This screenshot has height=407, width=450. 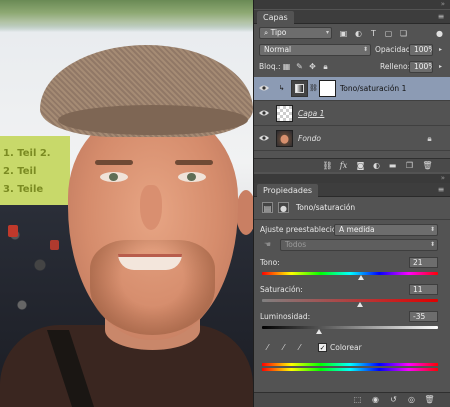 I want to click on image-filter-icon: ▣, so click(x=343, y=33).